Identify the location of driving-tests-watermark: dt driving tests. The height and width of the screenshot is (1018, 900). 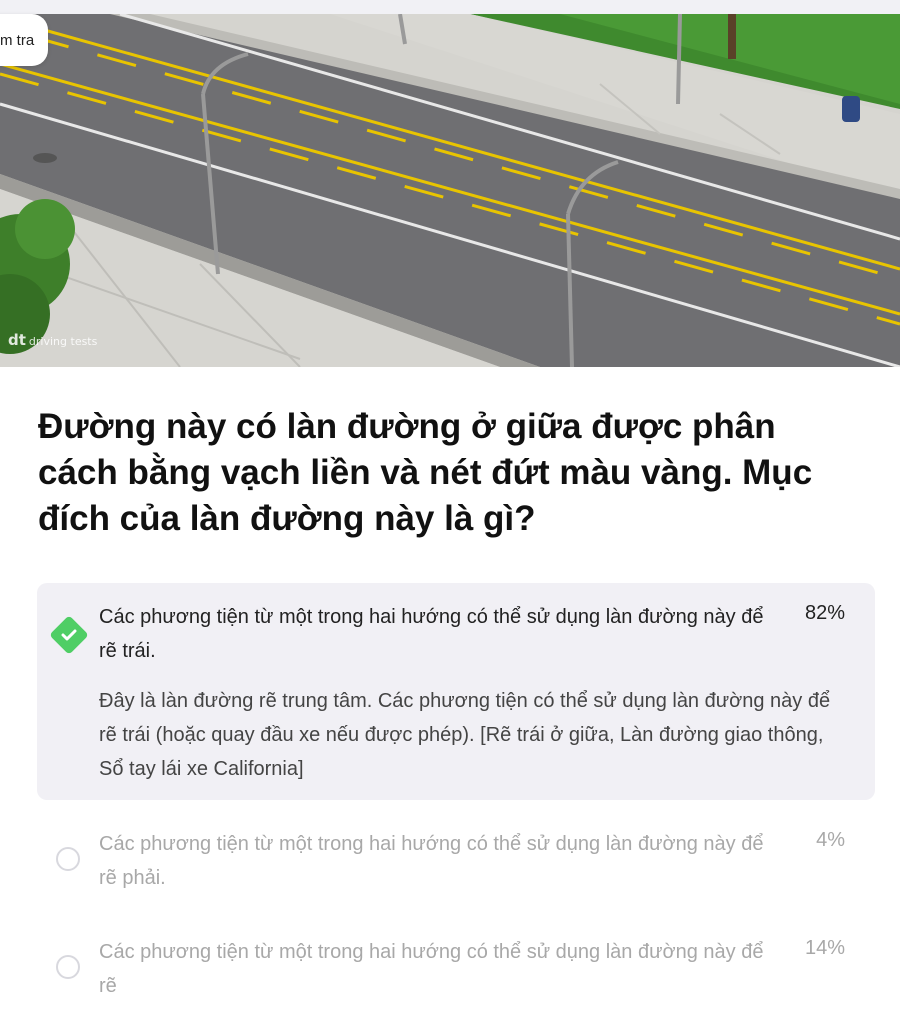
(53, 340).